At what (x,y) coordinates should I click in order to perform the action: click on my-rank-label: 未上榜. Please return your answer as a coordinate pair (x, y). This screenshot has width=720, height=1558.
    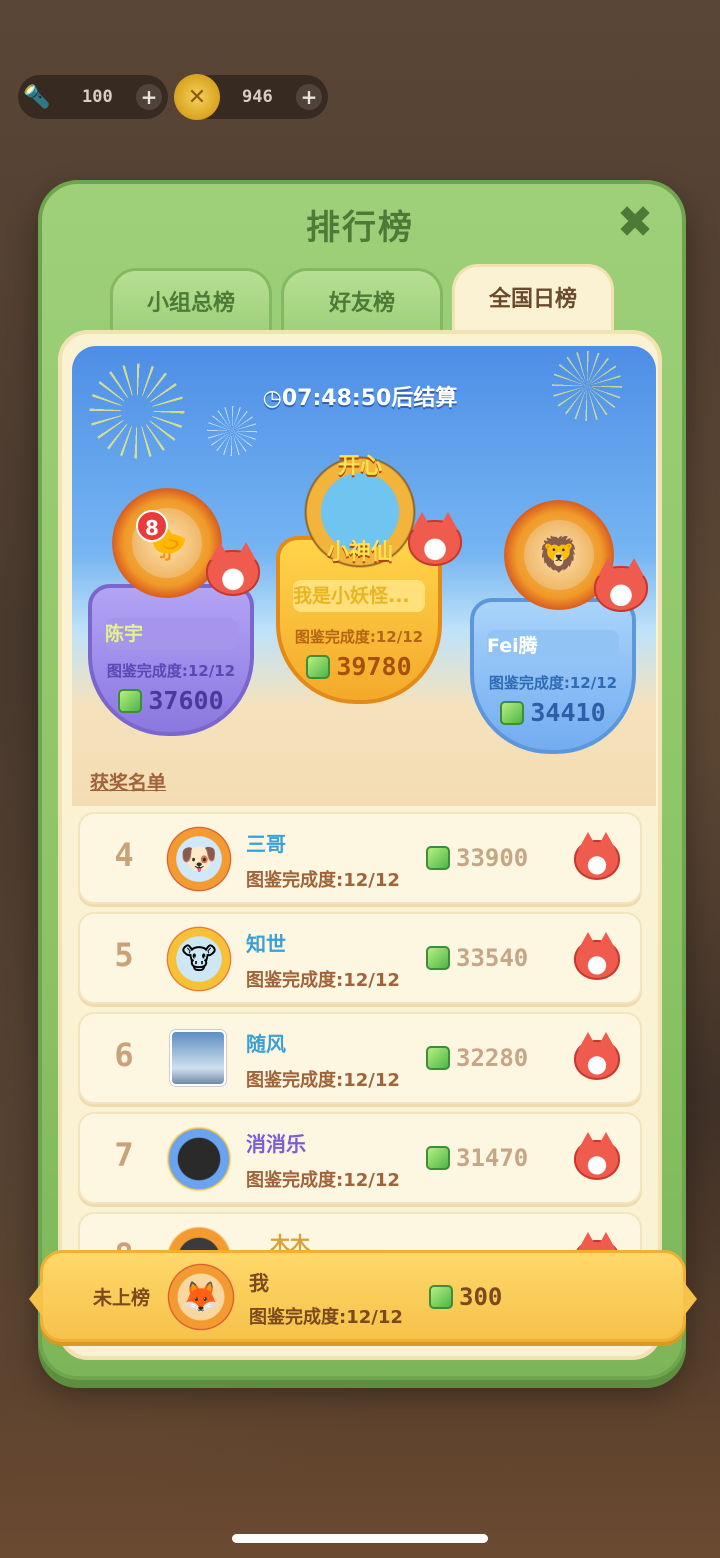
    Looking at the image, I should click on (122, 1298).